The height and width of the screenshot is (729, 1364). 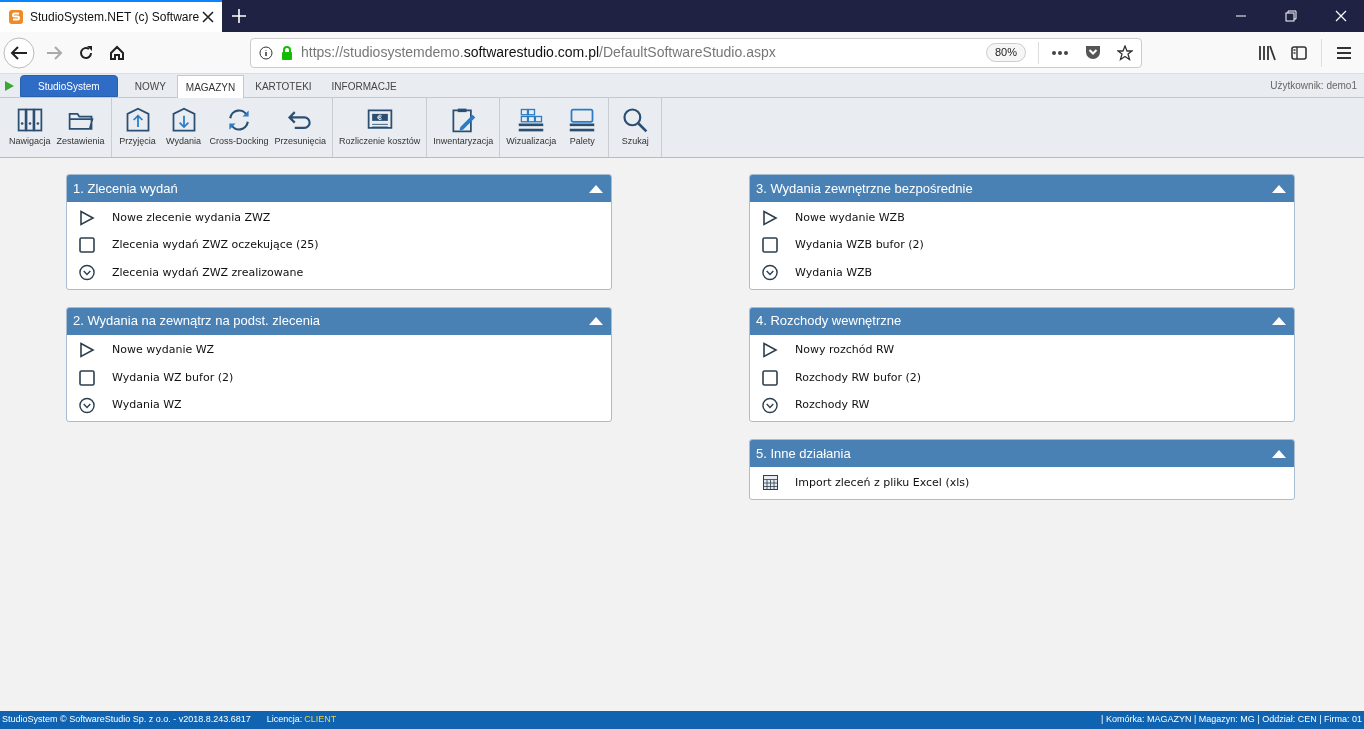 What do you see at coordinates (197, 321) in the screenshot?
I see `panel-title: 2. Wydania na zewnątrz na podst. zlecenia` at bounding box center [197, 321].